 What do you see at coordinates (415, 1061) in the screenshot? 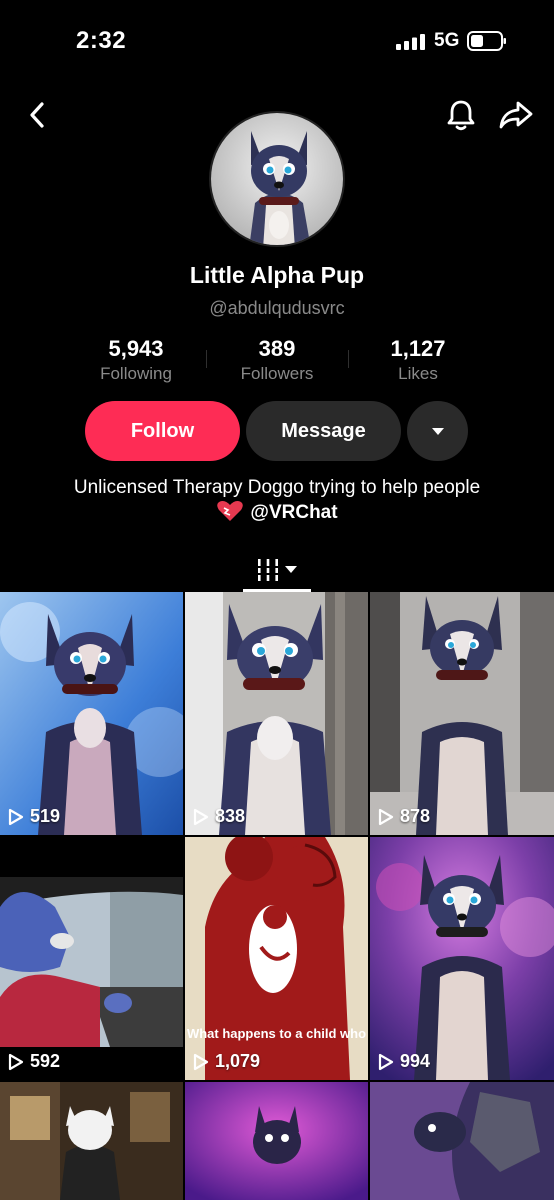
I see `video-view-count: 994` at bounding box center [415, 1061].